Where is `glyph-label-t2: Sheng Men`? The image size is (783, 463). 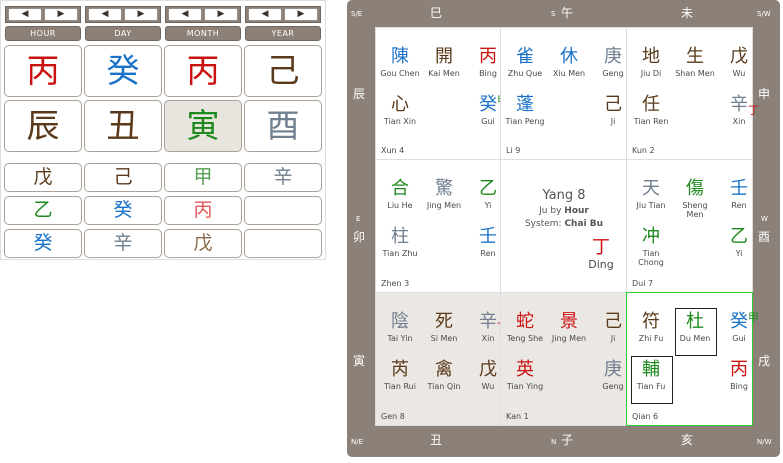
glyph-label-t2: Sheng Men is located at coordinates (695, 210).